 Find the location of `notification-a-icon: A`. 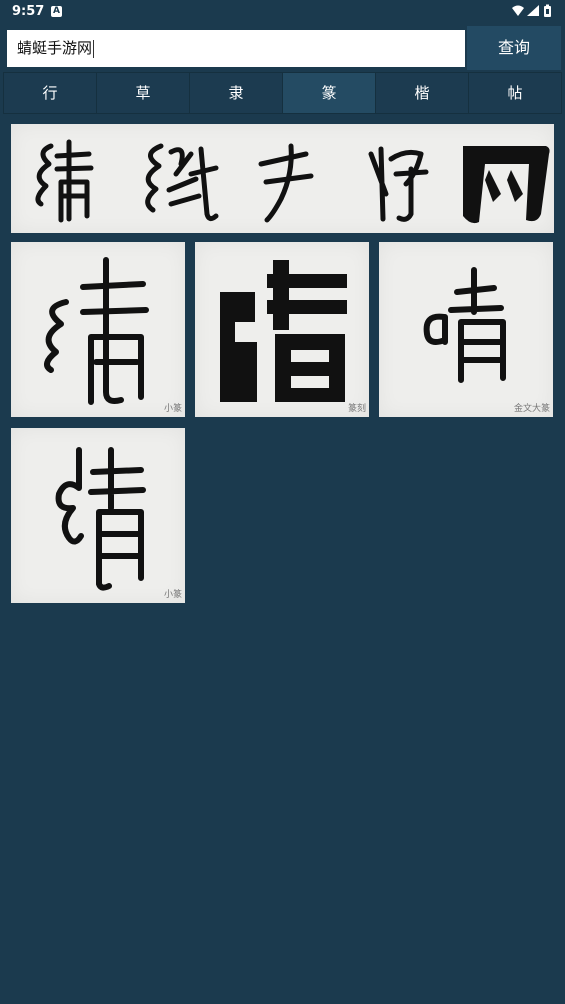

notification-a-icon: A is located at coordinates (56, 11).